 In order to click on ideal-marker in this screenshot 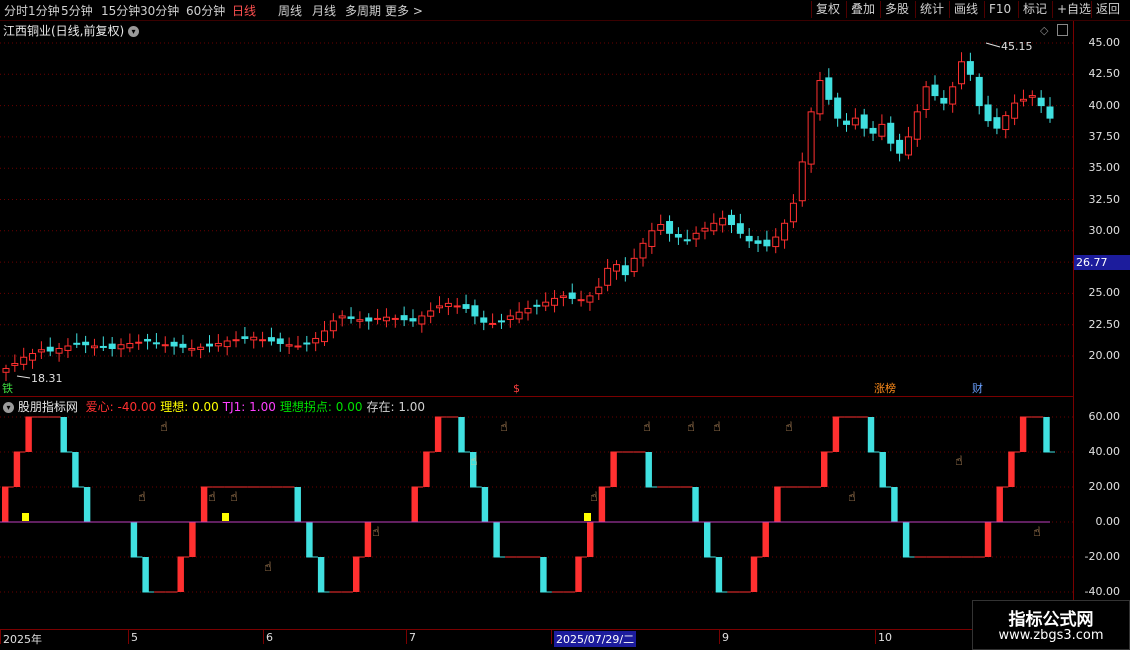, I will do `click(225, 517)`.